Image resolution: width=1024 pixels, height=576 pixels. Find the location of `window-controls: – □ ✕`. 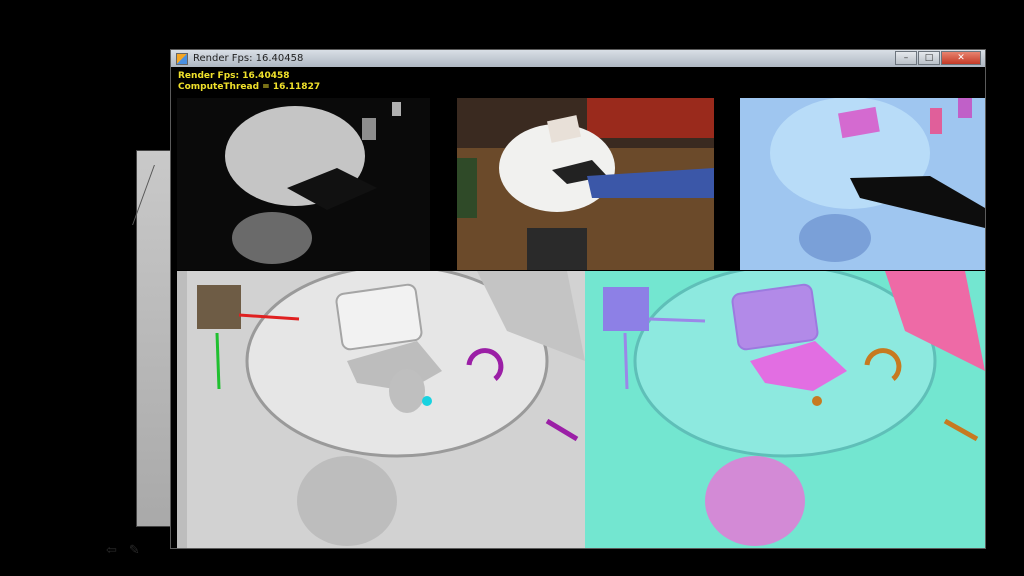

window-controls: – □ ✕ is located at coordinates (938, 58).